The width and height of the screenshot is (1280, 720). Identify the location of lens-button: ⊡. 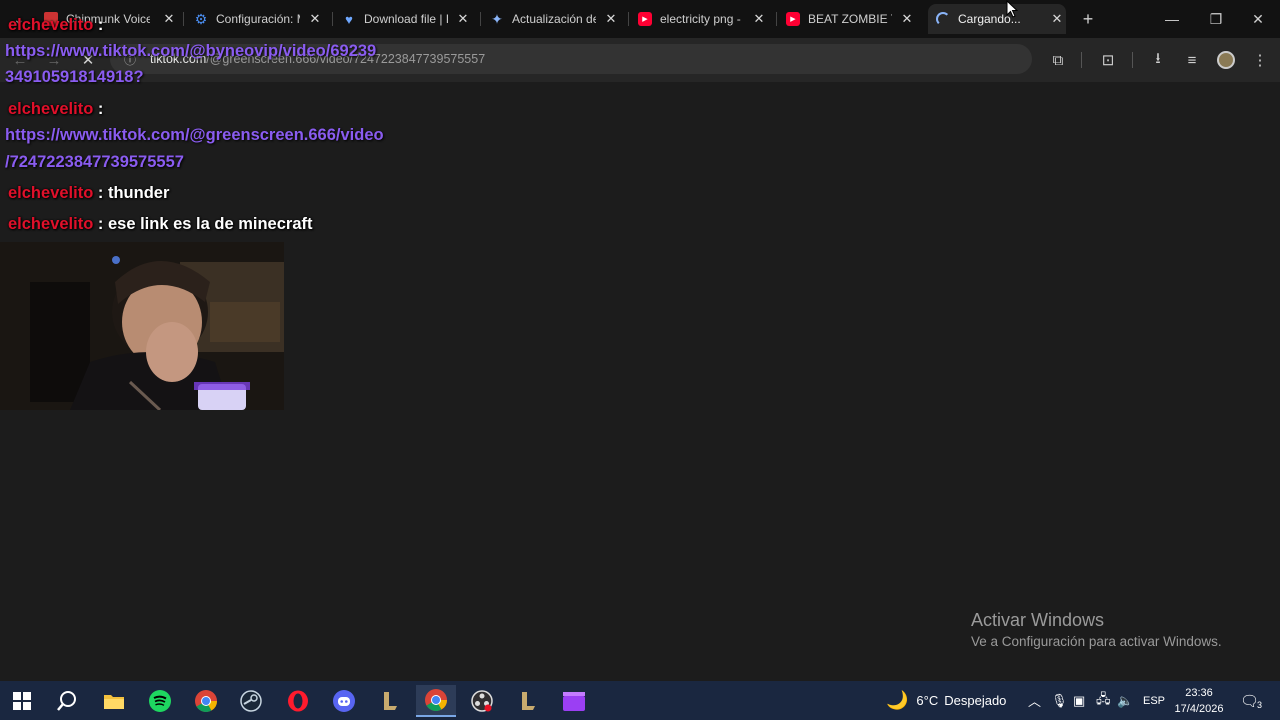
(1108, 60).